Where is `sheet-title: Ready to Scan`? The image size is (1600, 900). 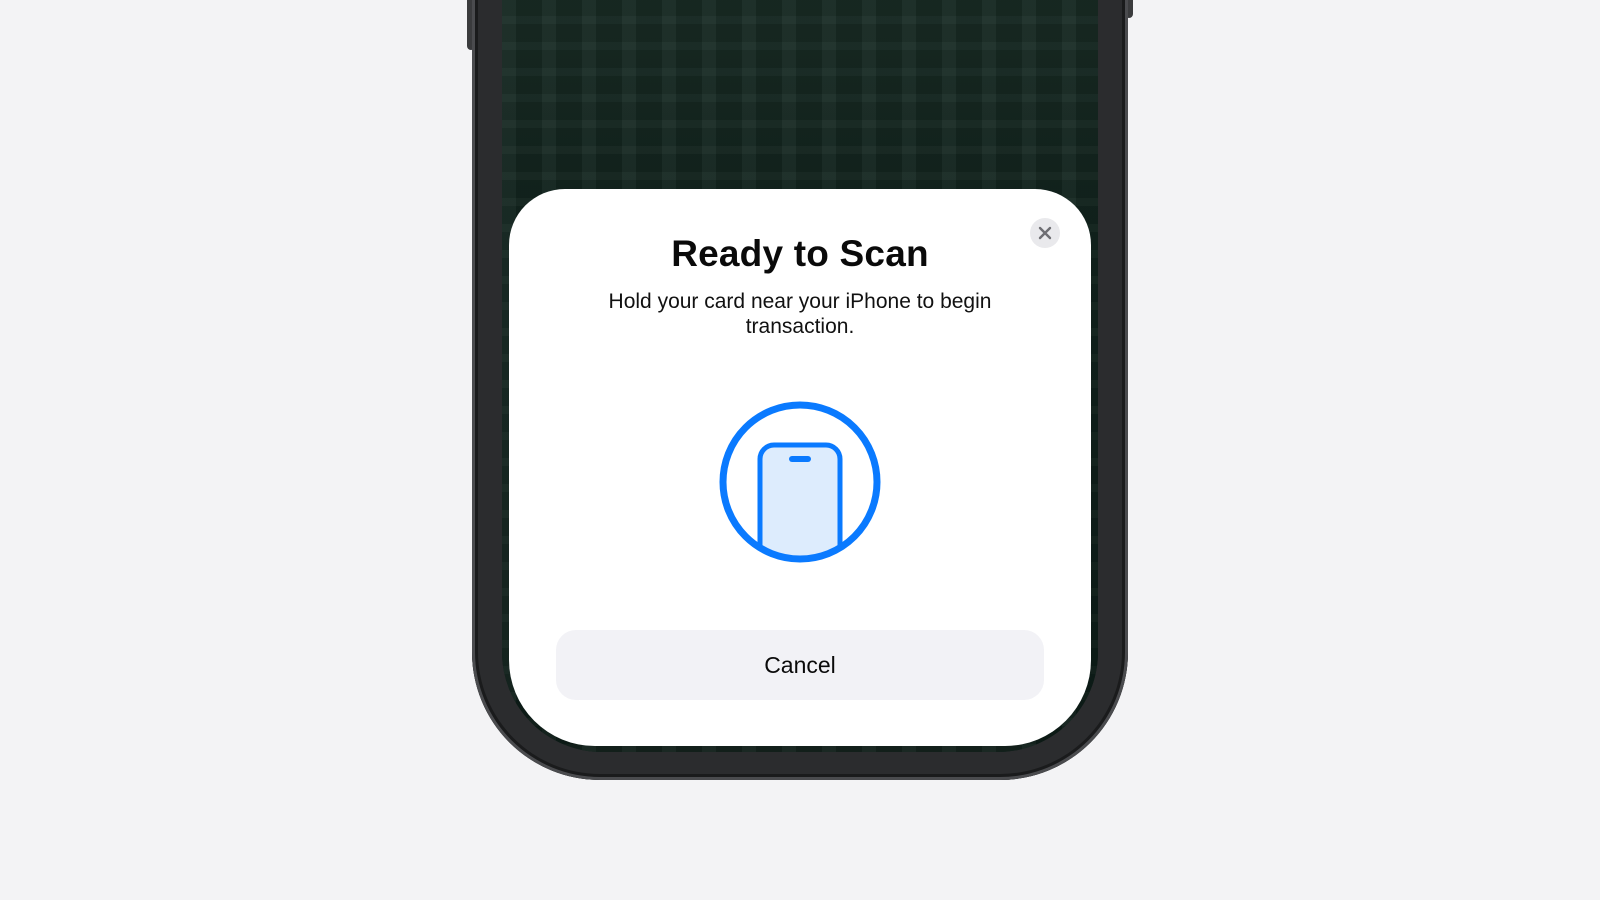
sheet-title: Ready to Scan is located at coordinates (800, 253).